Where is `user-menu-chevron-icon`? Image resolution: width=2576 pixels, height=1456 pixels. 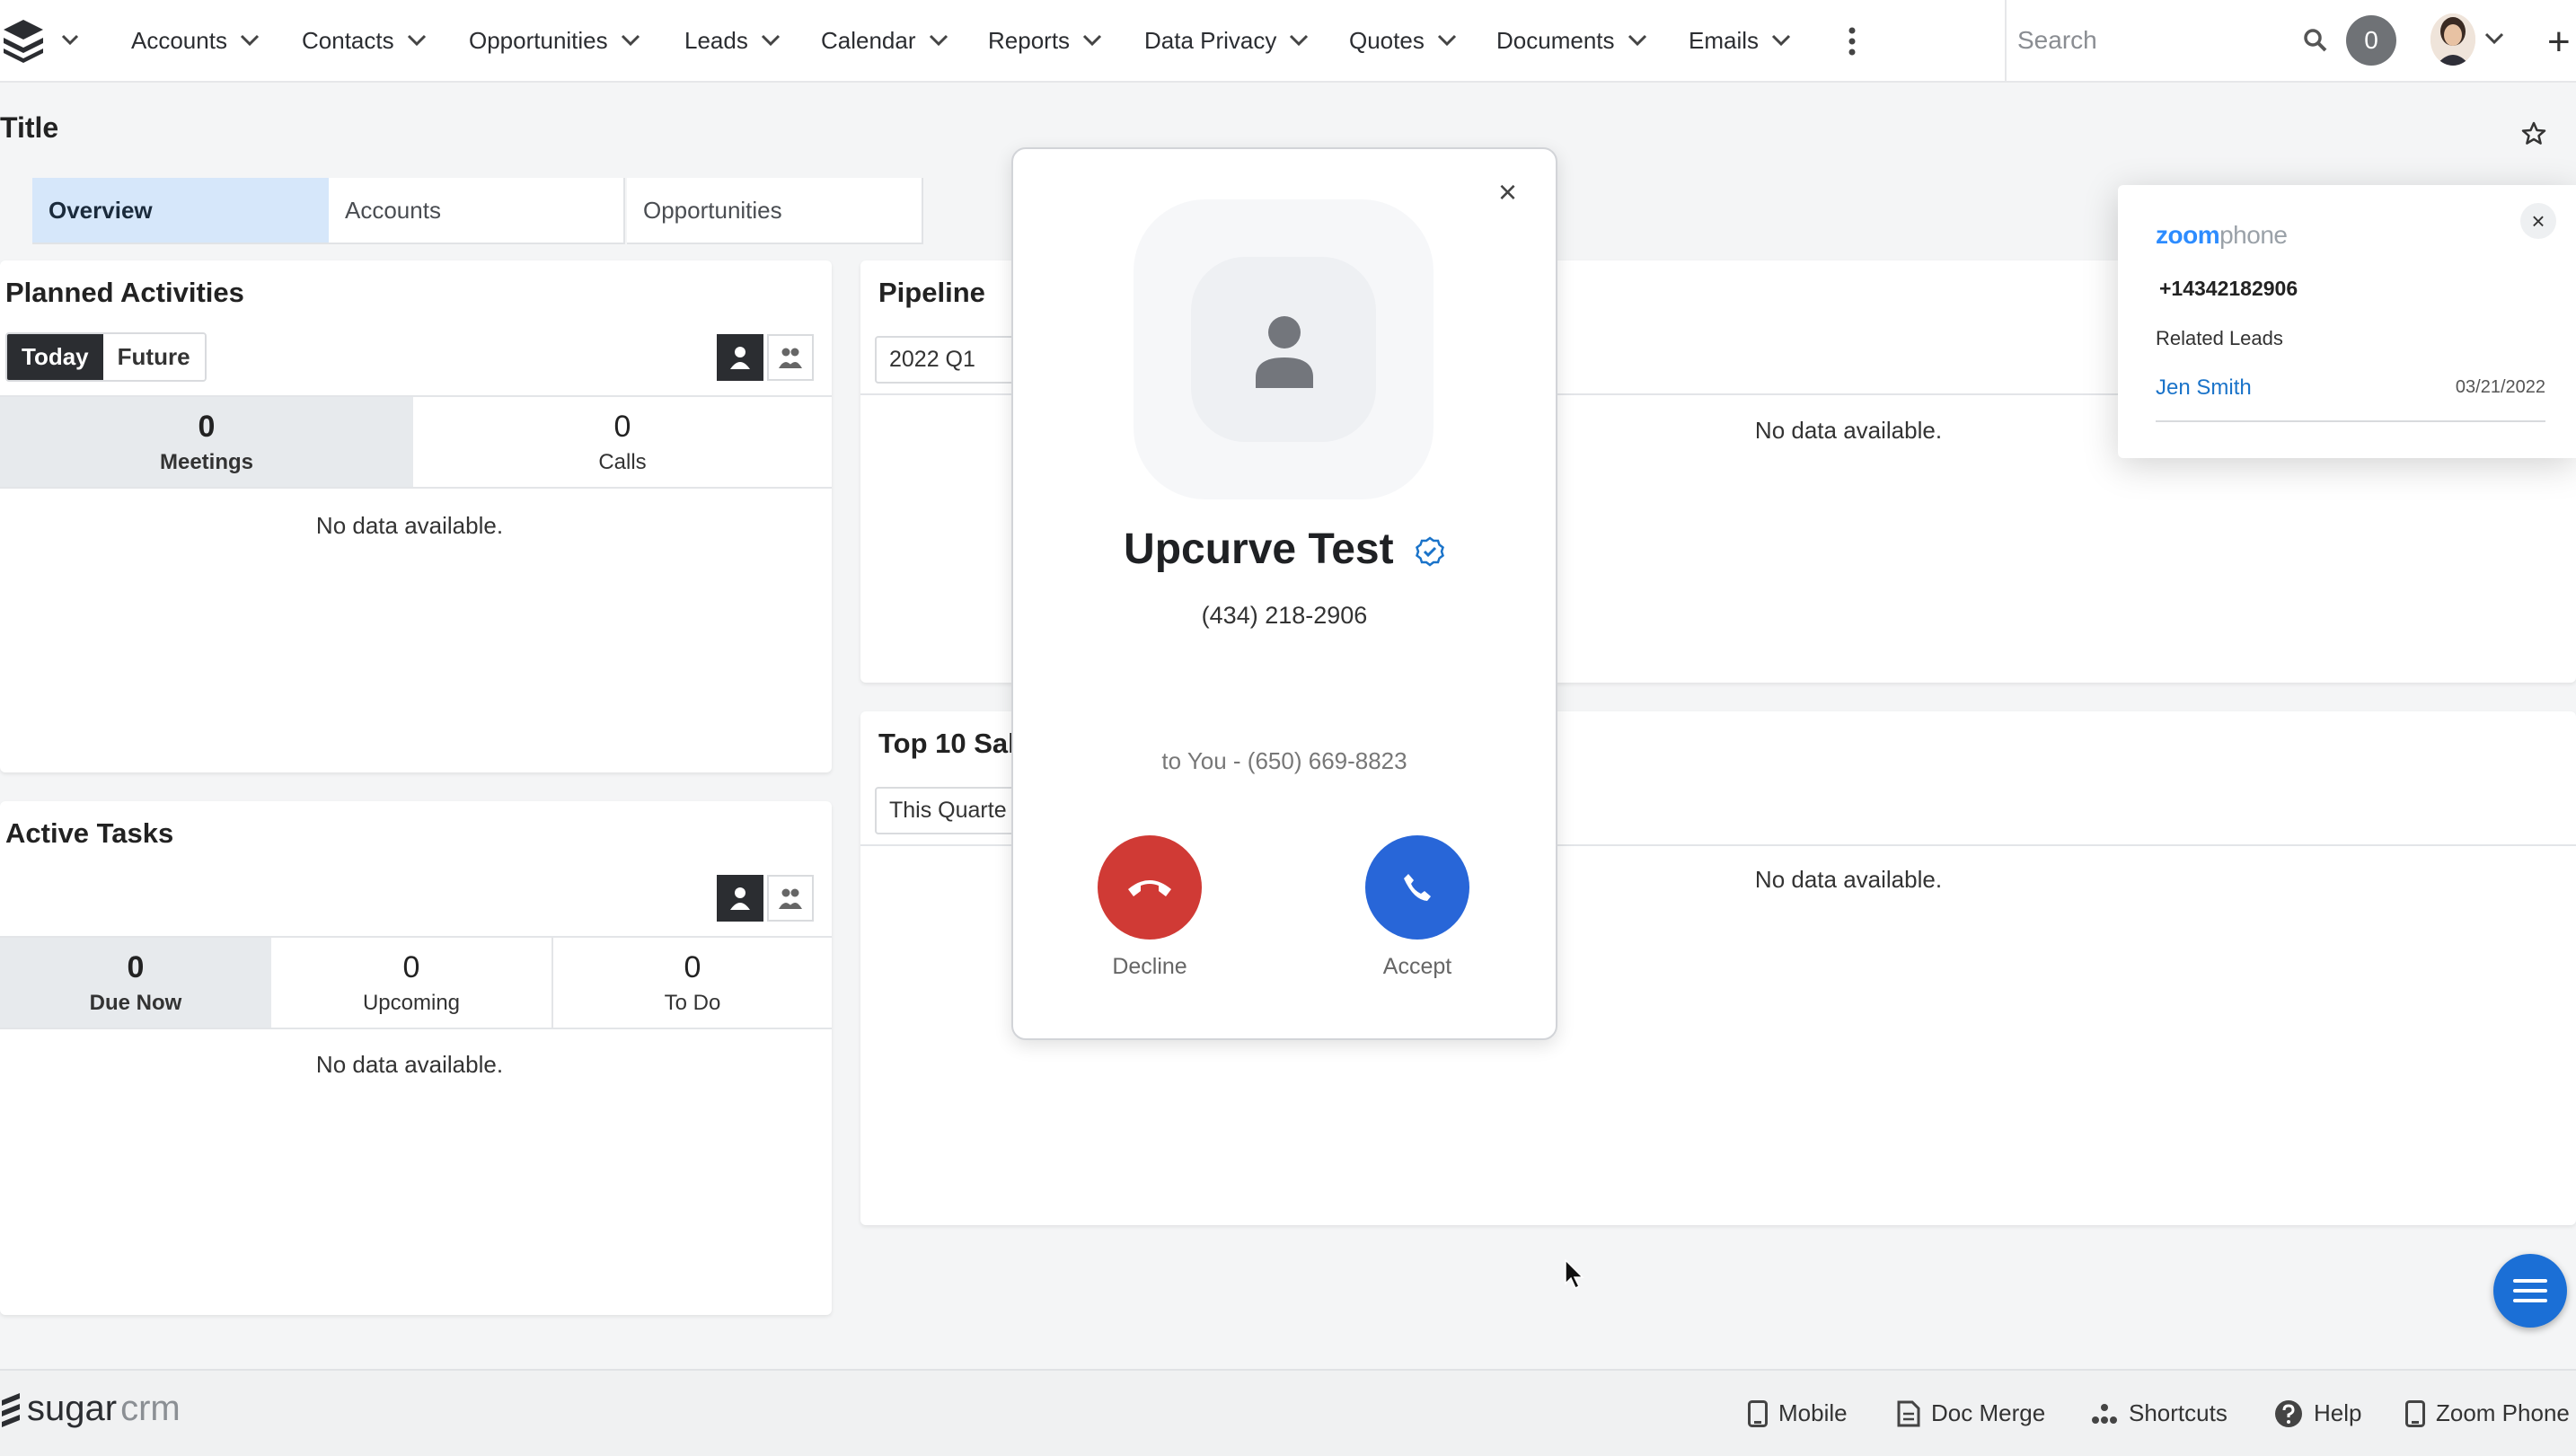
user-menu-chevron-icon is located at coordinates (2494, 39).